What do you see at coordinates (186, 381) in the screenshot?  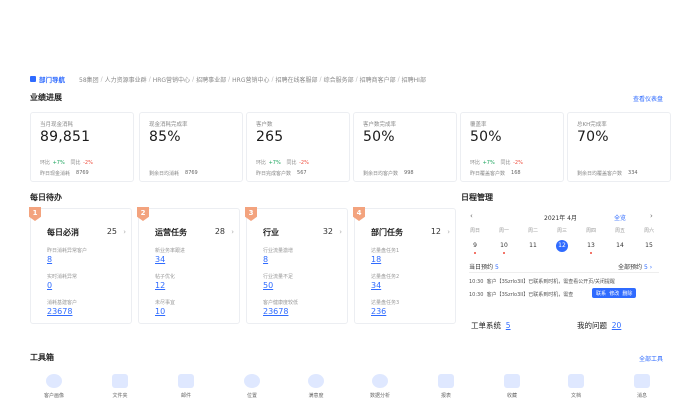 I see `mail-icon` at bounding box center [186, 381].